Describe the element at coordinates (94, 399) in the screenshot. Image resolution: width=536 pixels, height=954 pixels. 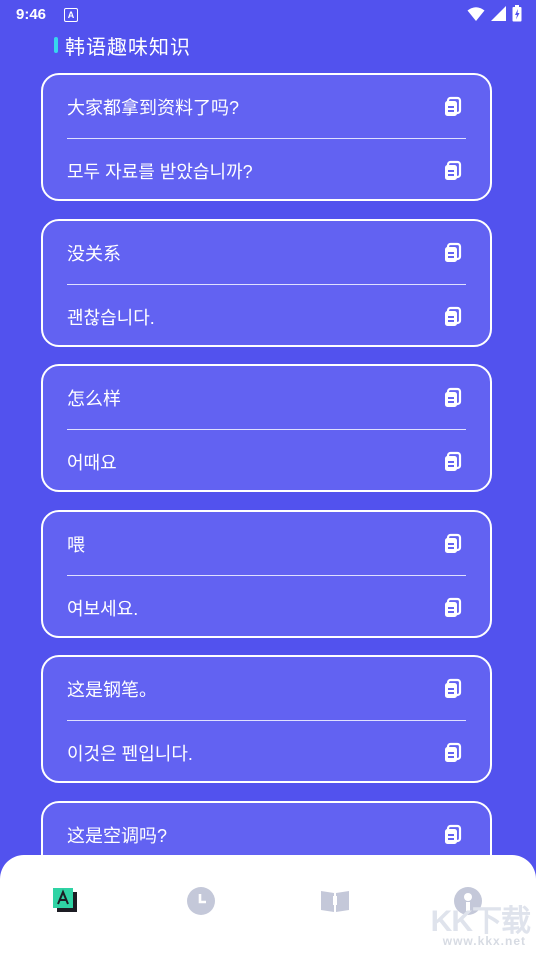
I see `chinese-phrase: 怎么样` at that location.